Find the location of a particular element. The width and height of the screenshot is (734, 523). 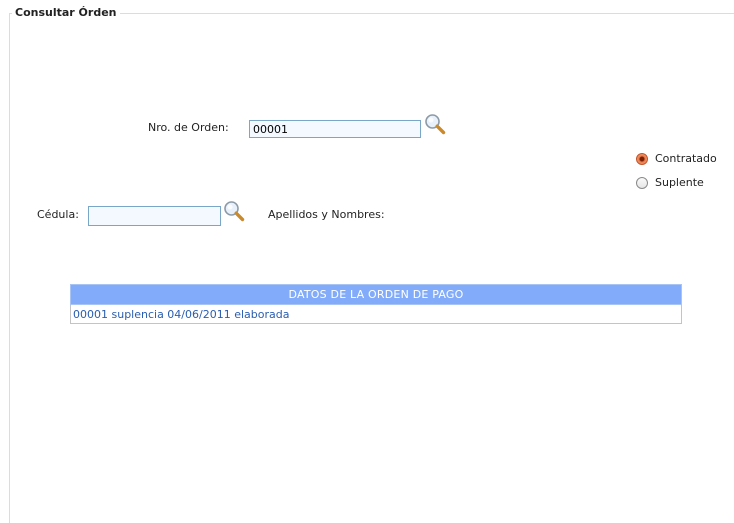

orden-input is located at coordinates (335, 129).